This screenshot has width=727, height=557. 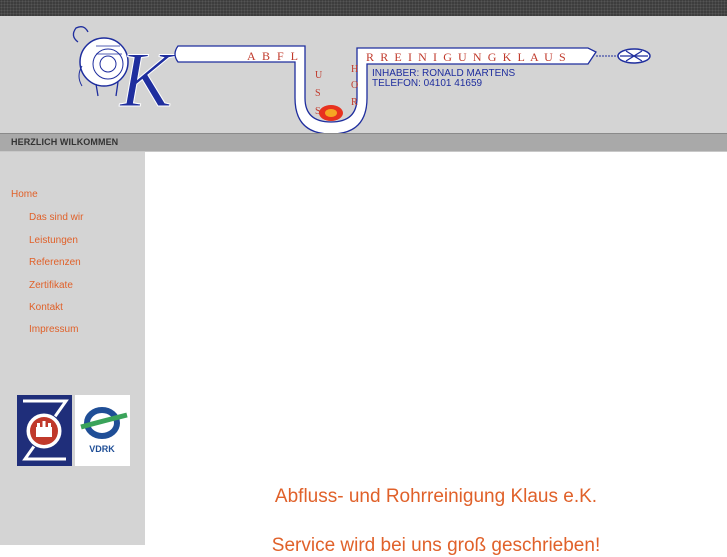 What do you see at coordinates (102, 449) in the screenshot?
I see `vdrk-badge-text: VDRK` at bounding box center [102, 449].